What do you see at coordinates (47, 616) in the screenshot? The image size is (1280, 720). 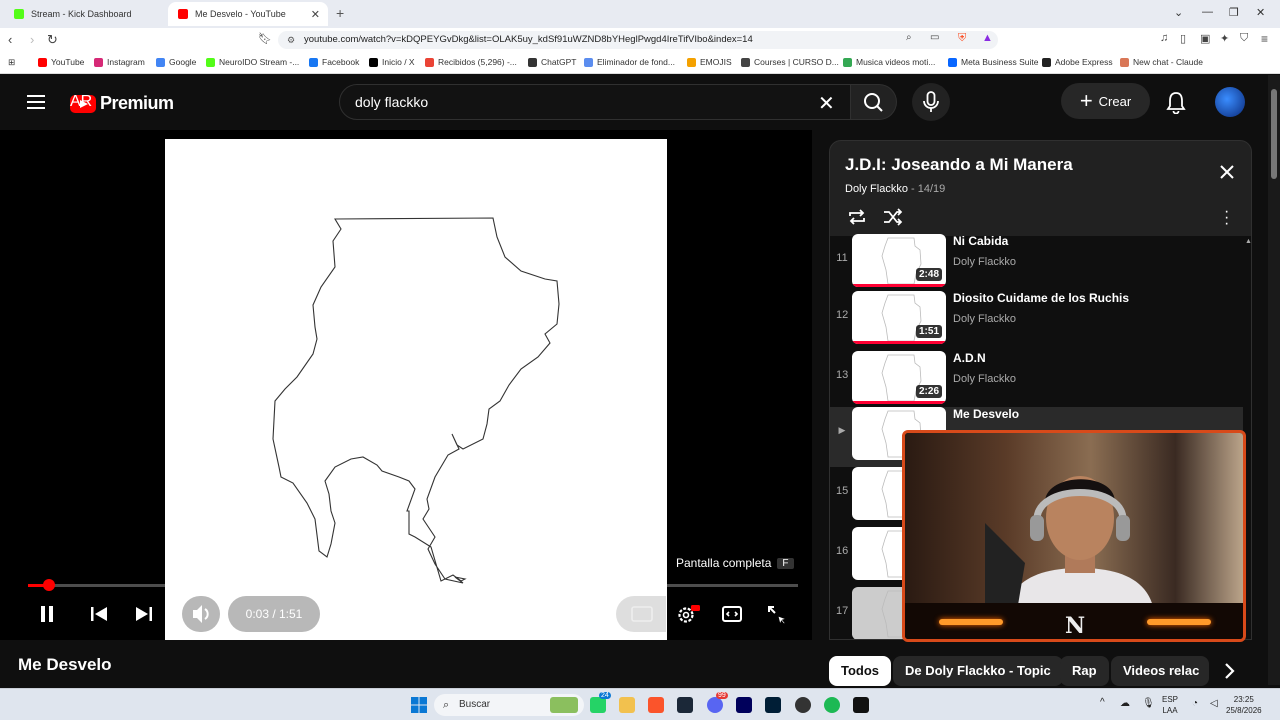 I see `pause-button` at bounding box center [47, 616].